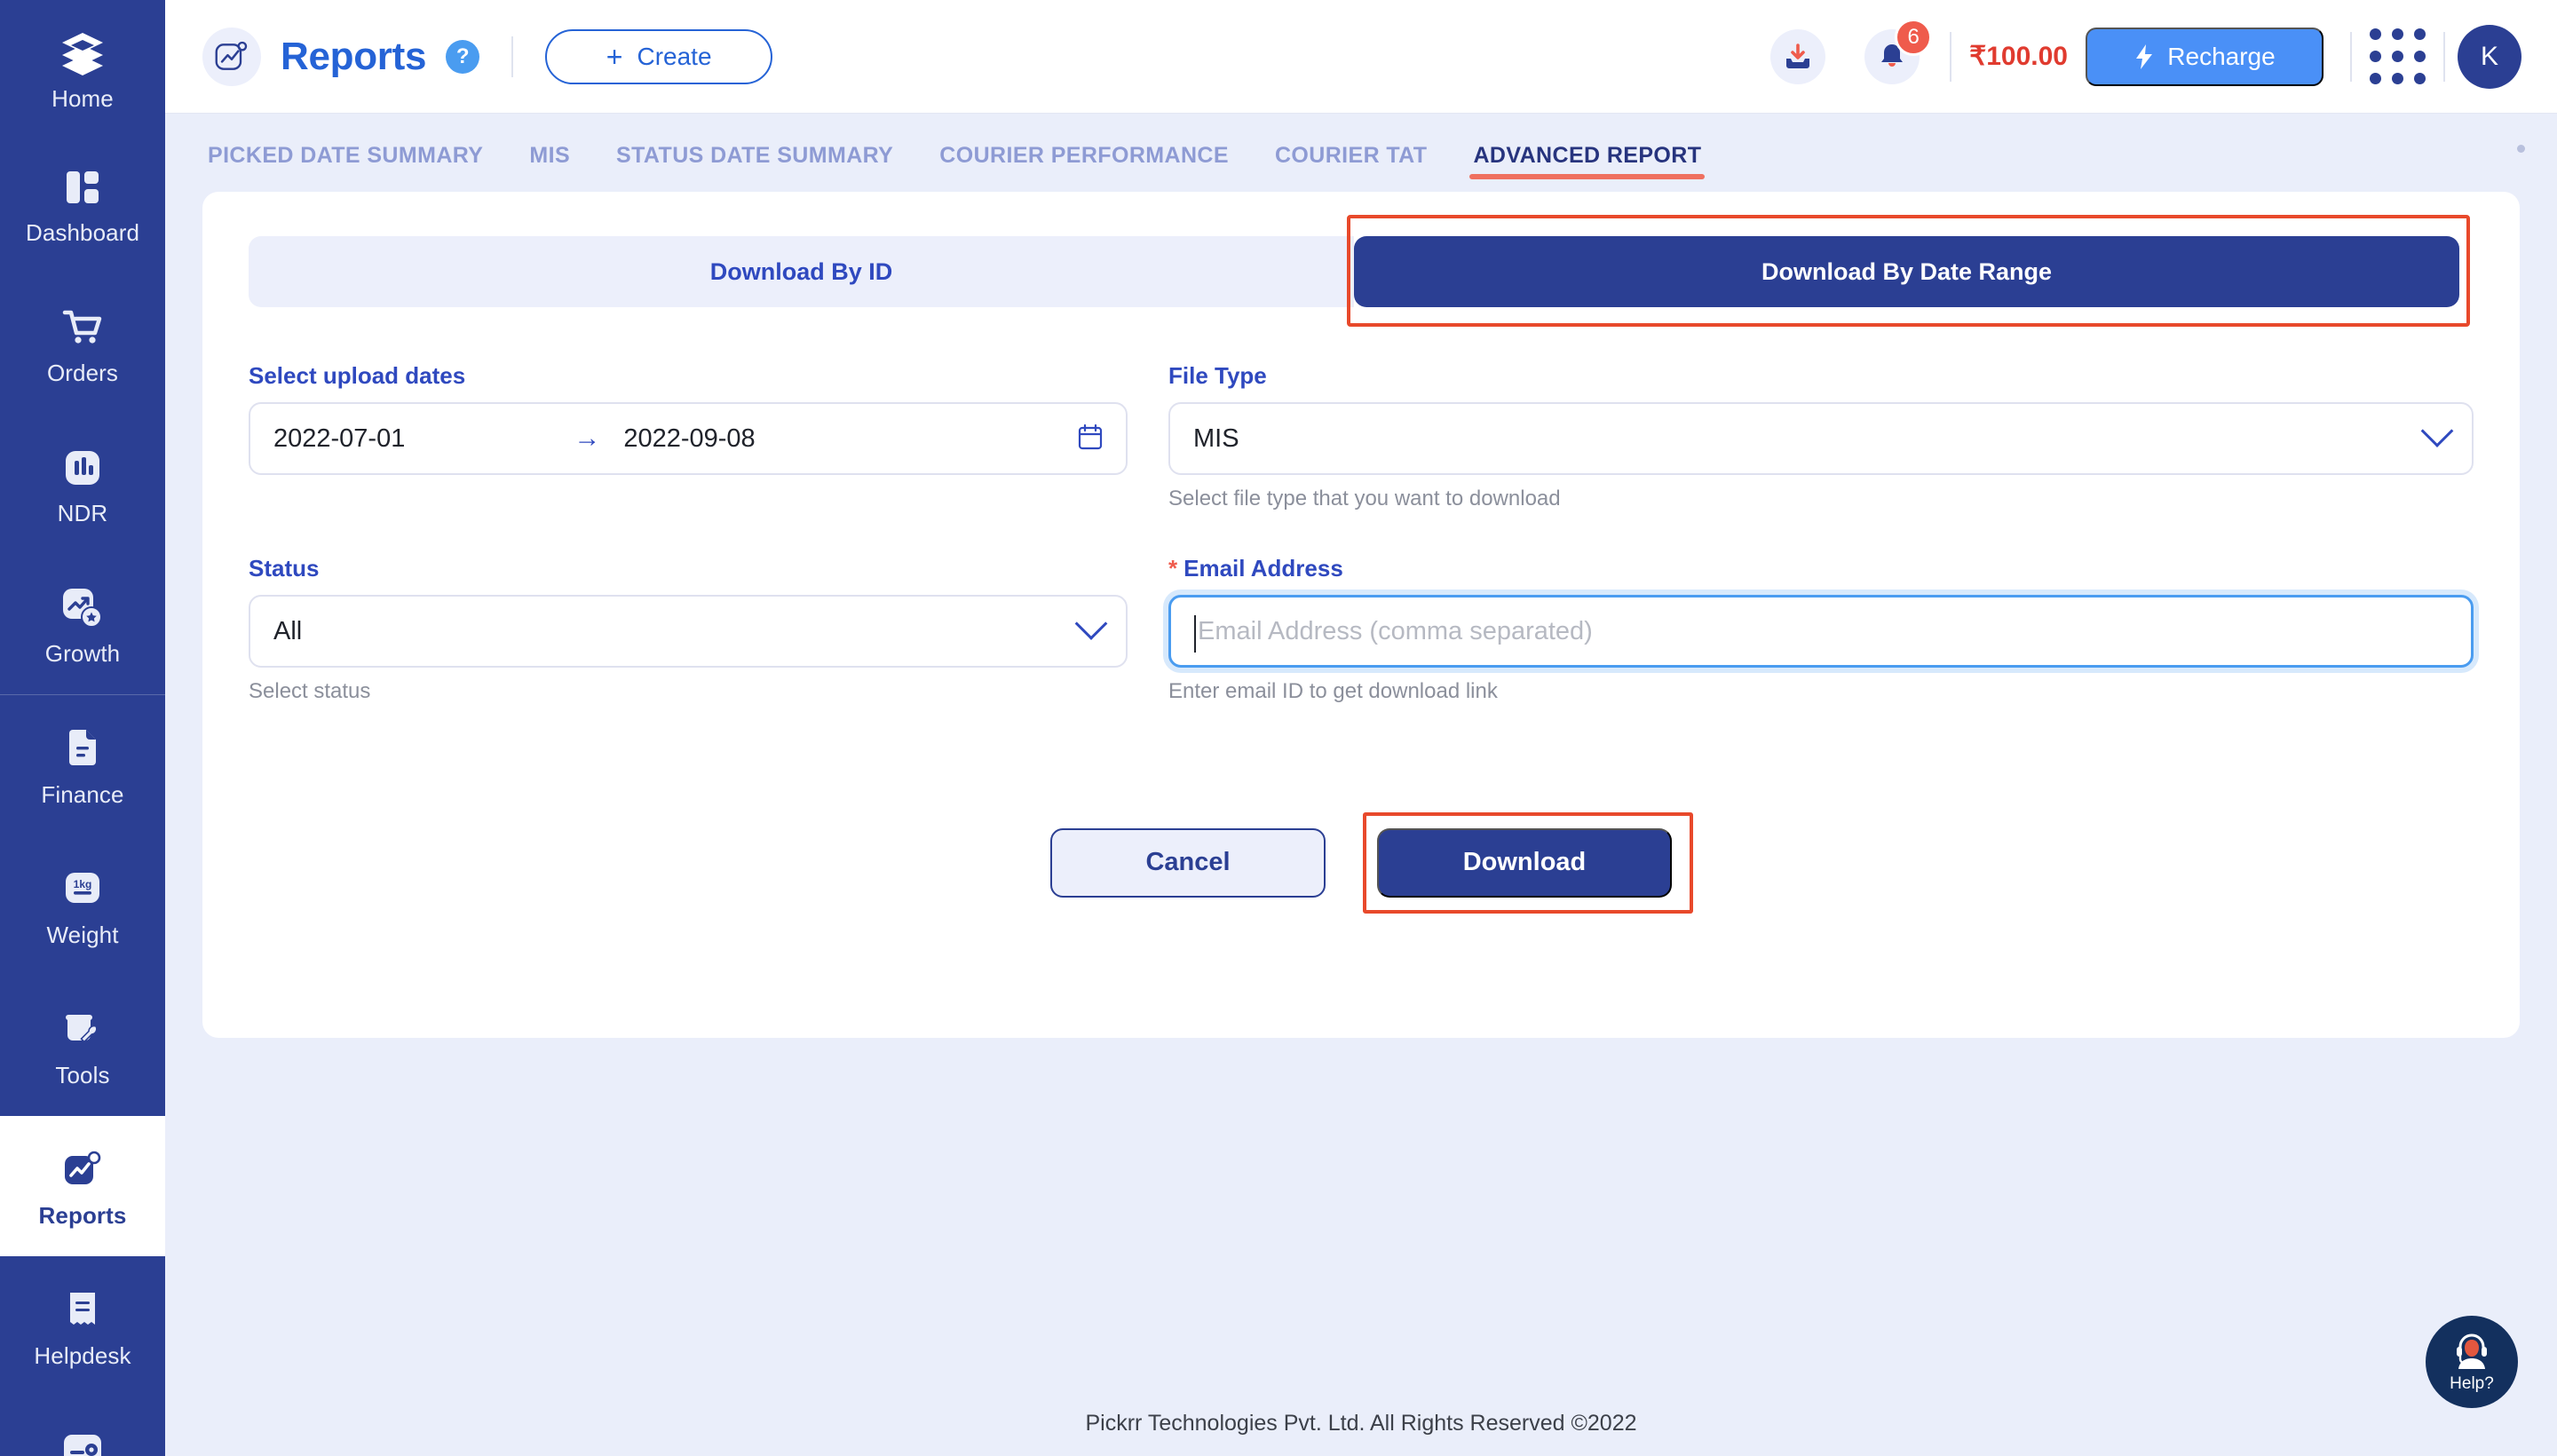 The width and height of the screenshot is (2557, 1456). I want to click on receipt-icon, so click(82, 1310).